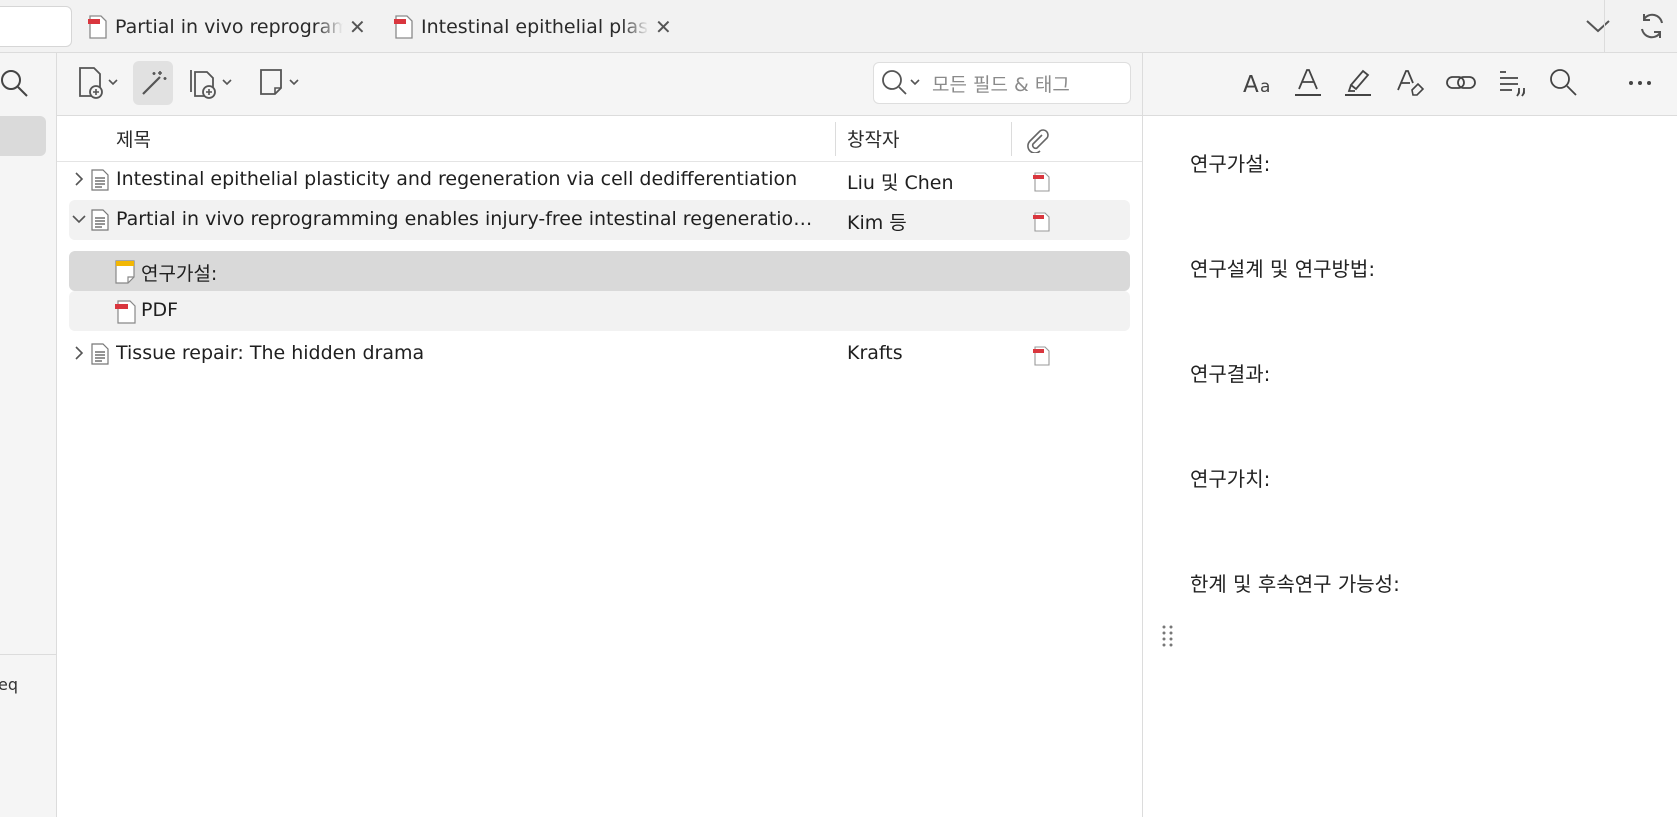 The height and width of the screenshot is (817, 1677). What do you see at coordinates (1265, 87) in the screenshot?
I see `svg-text: a` at bounding box center [1265, 87].